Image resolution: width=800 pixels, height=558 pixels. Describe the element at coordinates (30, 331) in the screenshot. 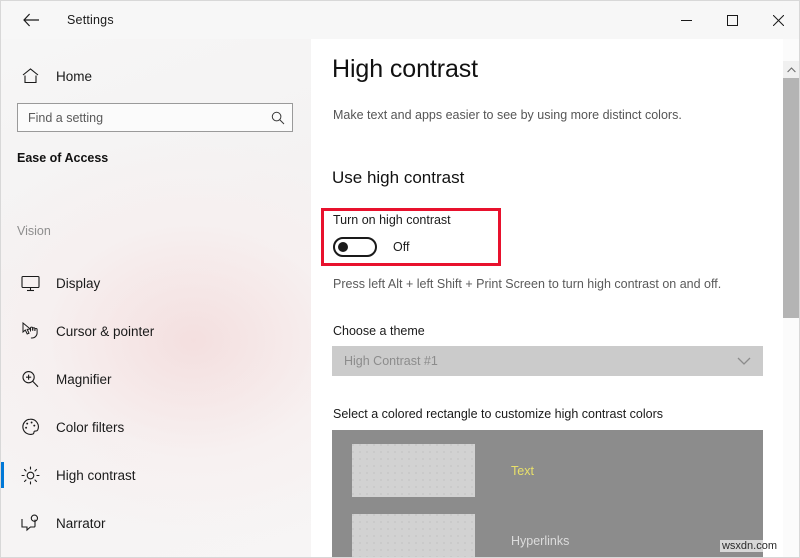

I see `cursor-icon` at that location.